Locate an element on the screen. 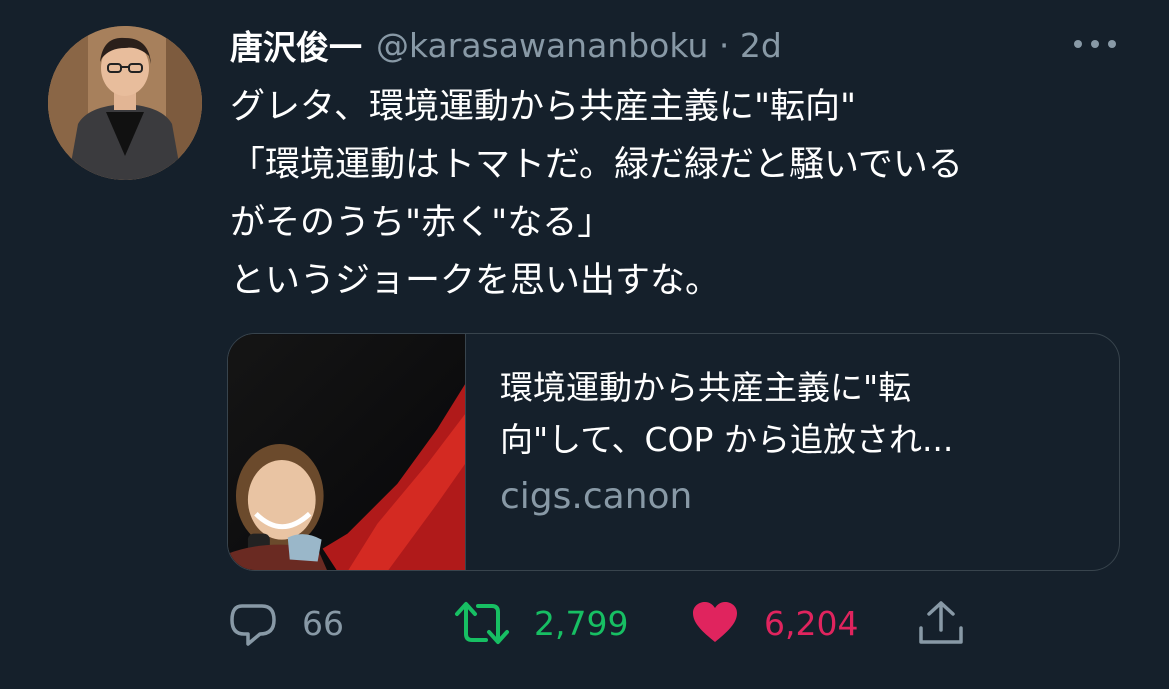  more-dots-icon is located at coordinates (1095, 44).